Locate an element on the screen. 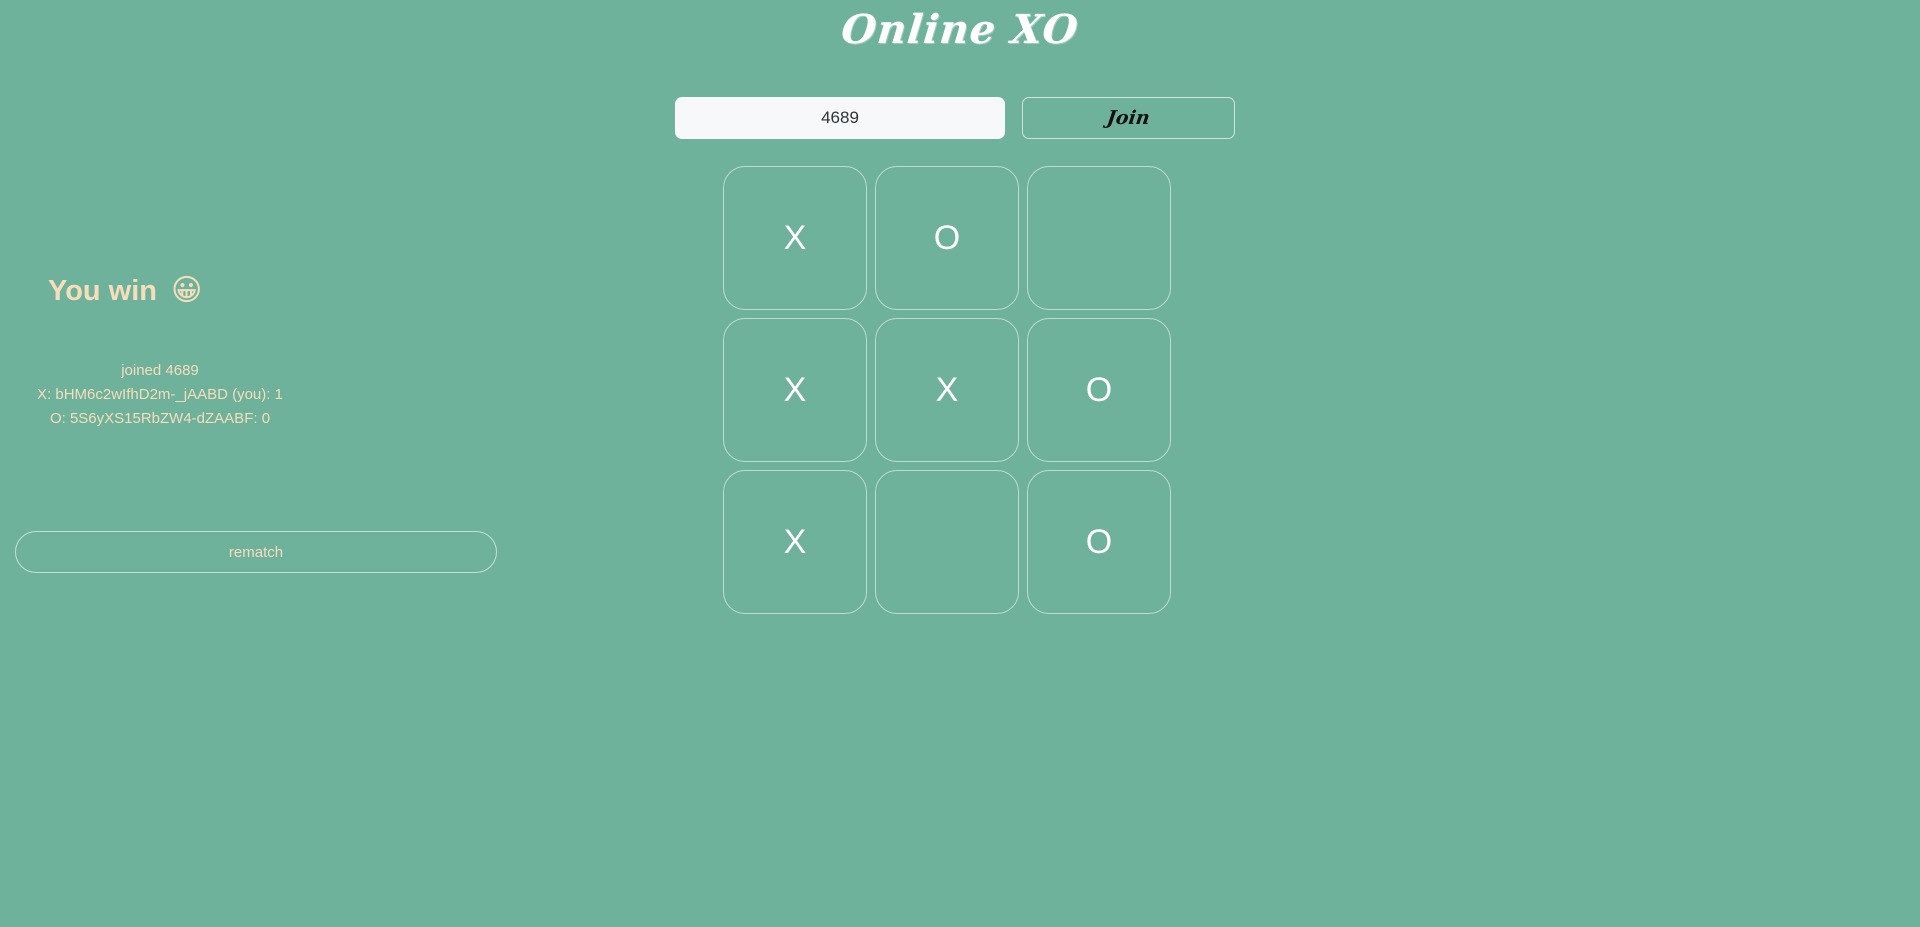 This screenshot has height=927, width=1920. board-cell-0: X is located at coordinates (795, 238).